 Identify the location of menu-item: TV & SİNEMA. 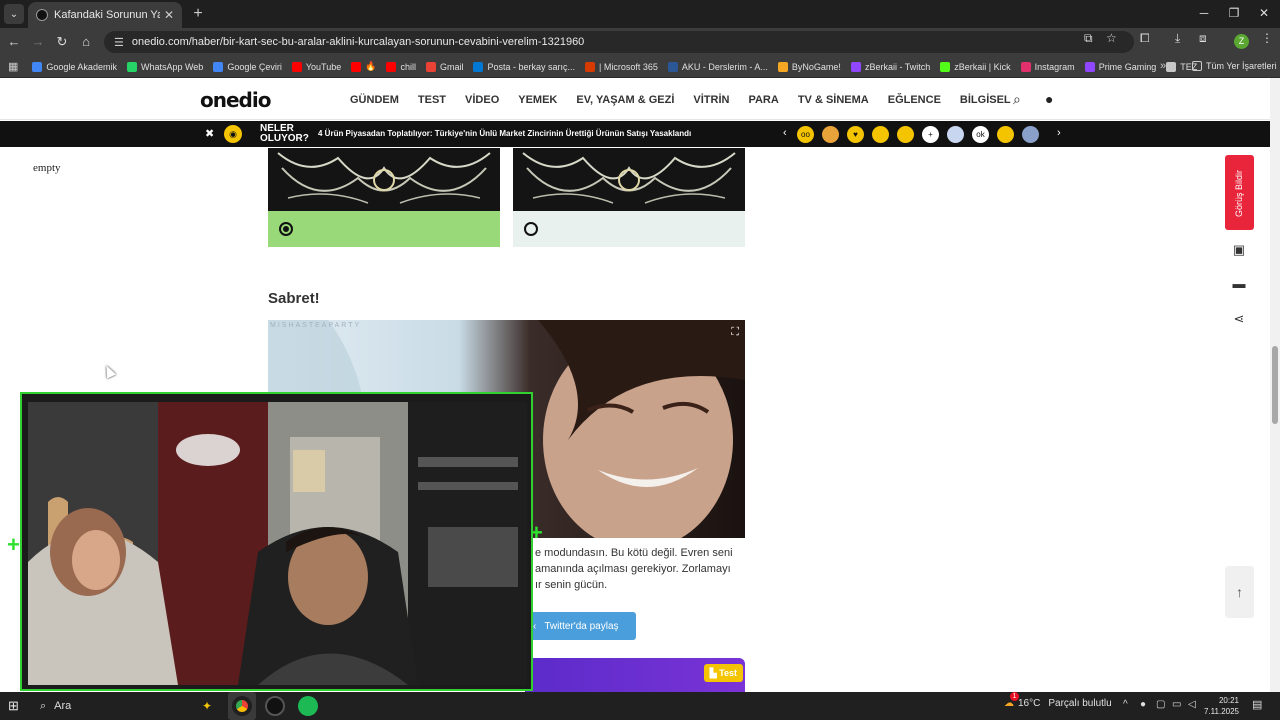
(833, 100).